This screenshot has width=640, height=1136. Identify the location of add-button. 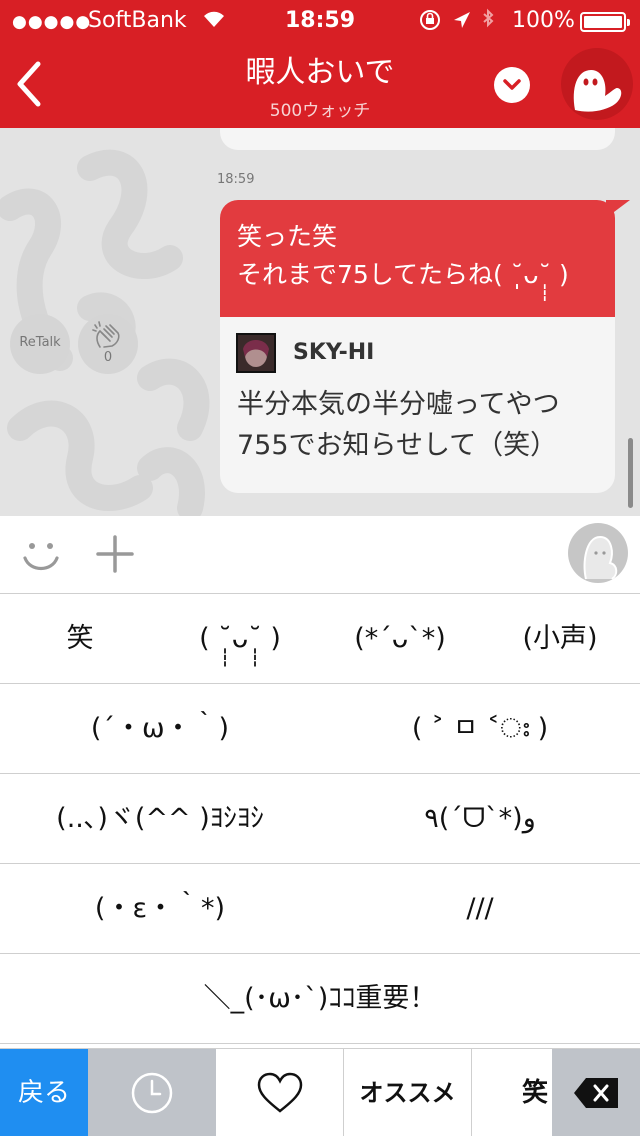
(115, 554).